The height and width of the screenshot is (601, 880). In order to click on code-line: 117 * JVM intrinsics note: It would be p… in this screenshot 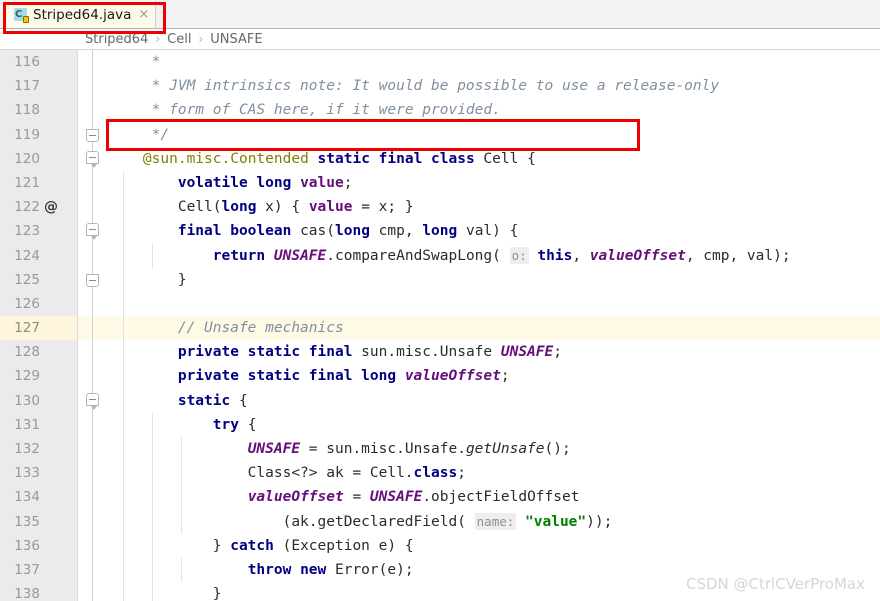, I will do `click(440, 86)`.